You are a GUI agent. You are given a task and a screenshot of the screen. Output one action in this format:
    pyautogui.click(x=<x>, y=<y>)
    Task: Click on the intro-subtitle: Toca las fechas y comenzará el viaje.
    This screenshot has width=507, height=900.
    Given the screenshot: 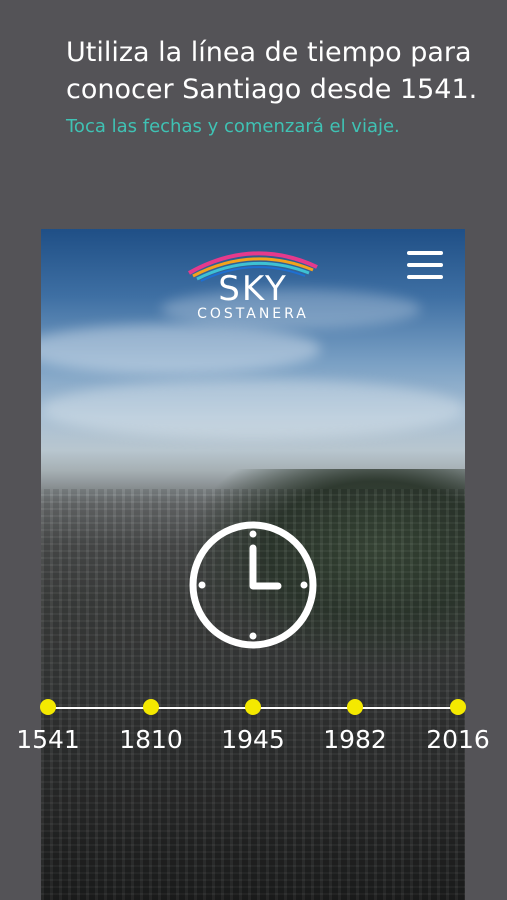 What is the action you would take?
    pyautogui.click(x=233, y=126)
    